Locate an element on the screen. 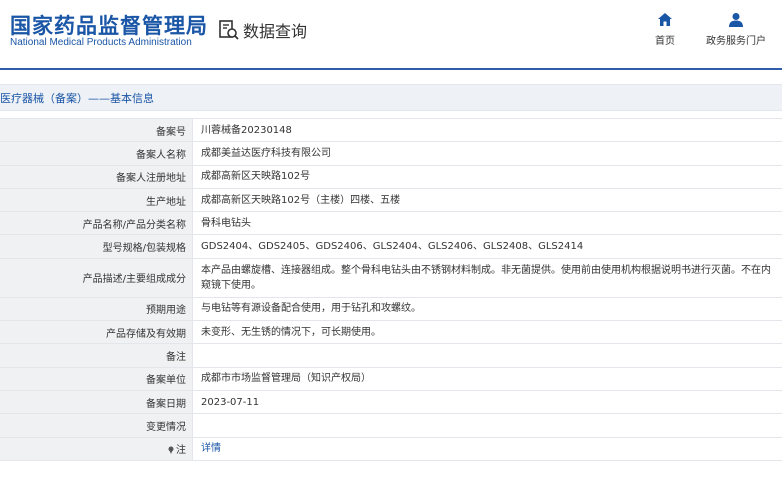 Image resolution: width=782 pixels, height=480 pixels. field-value: 成都高新区天映路102号 is located at coordinates (487, 176).